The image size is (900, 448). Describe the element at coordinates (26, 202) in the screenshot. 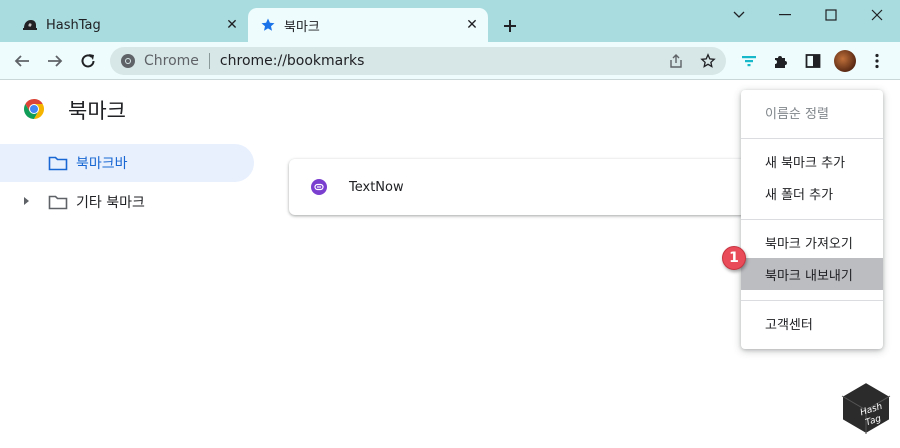

I see `expand-arrow-icon` at that location.